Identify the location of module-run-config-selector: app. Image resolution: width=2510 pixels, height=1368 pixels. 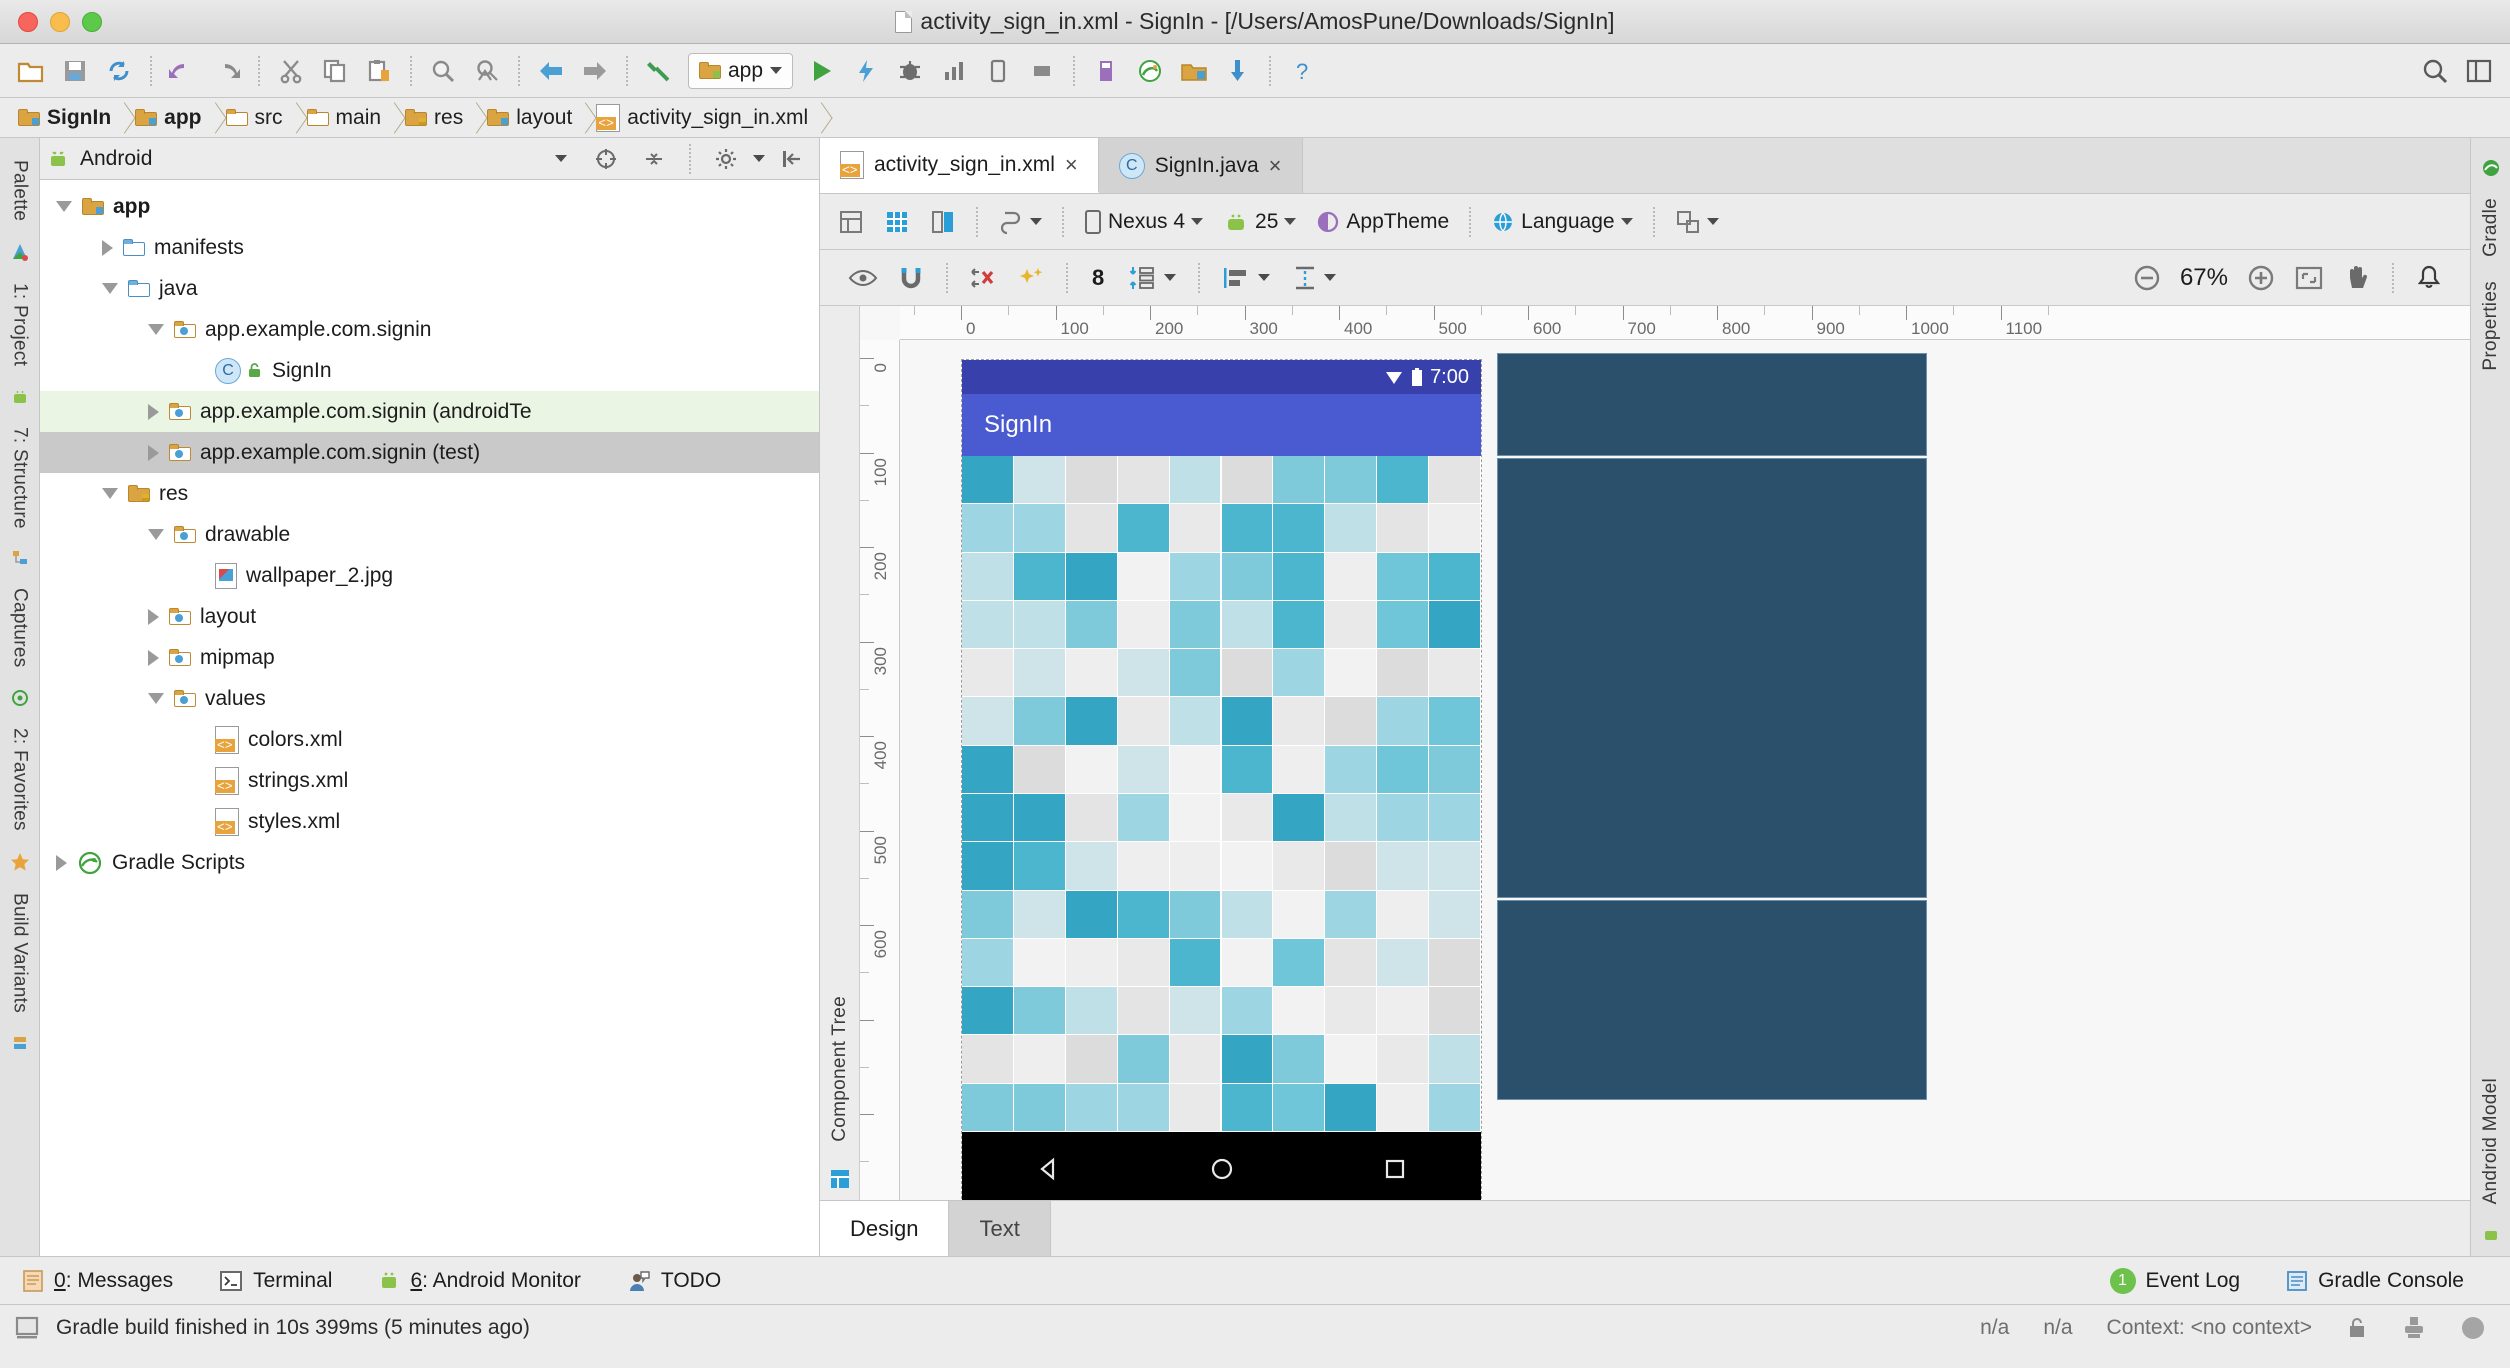
(741, 70).